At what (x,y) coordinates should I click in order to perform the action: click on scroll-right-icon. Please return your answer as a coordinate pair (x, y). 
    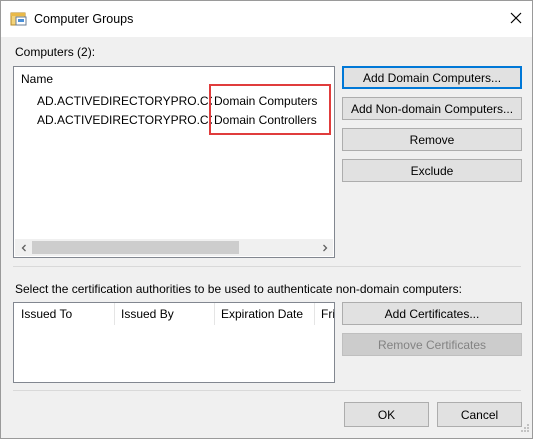
    Looking at the image, I should click on (324, 247).